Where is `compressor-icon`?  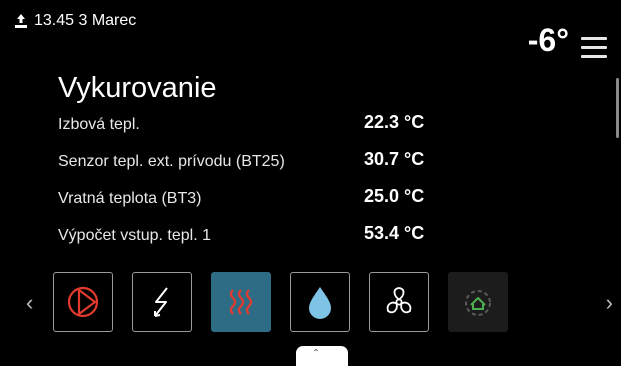
compressor-icon is located at coordinates (83, 302).